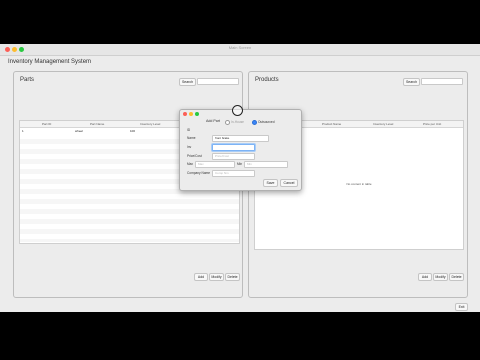  Describe the element at coordinates (254, 122) in the screenshot. I see `outsourced-radio` at that location.